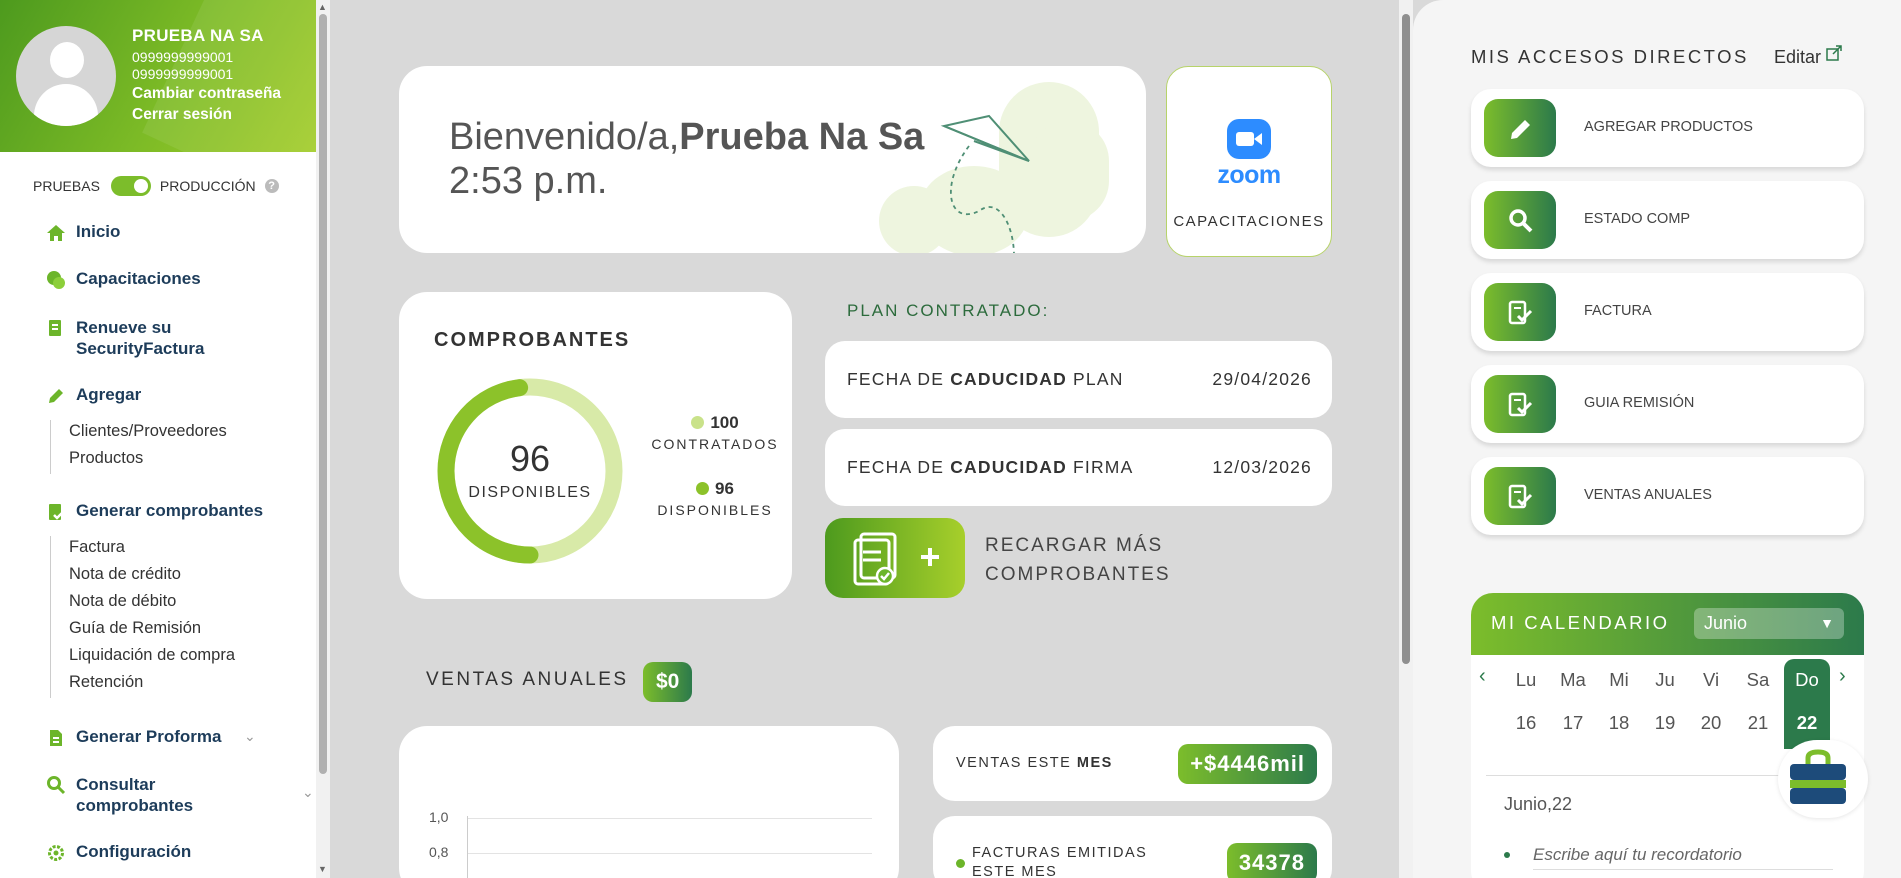  I want to click on calendar-next-button: ›, so click(1842, 676).